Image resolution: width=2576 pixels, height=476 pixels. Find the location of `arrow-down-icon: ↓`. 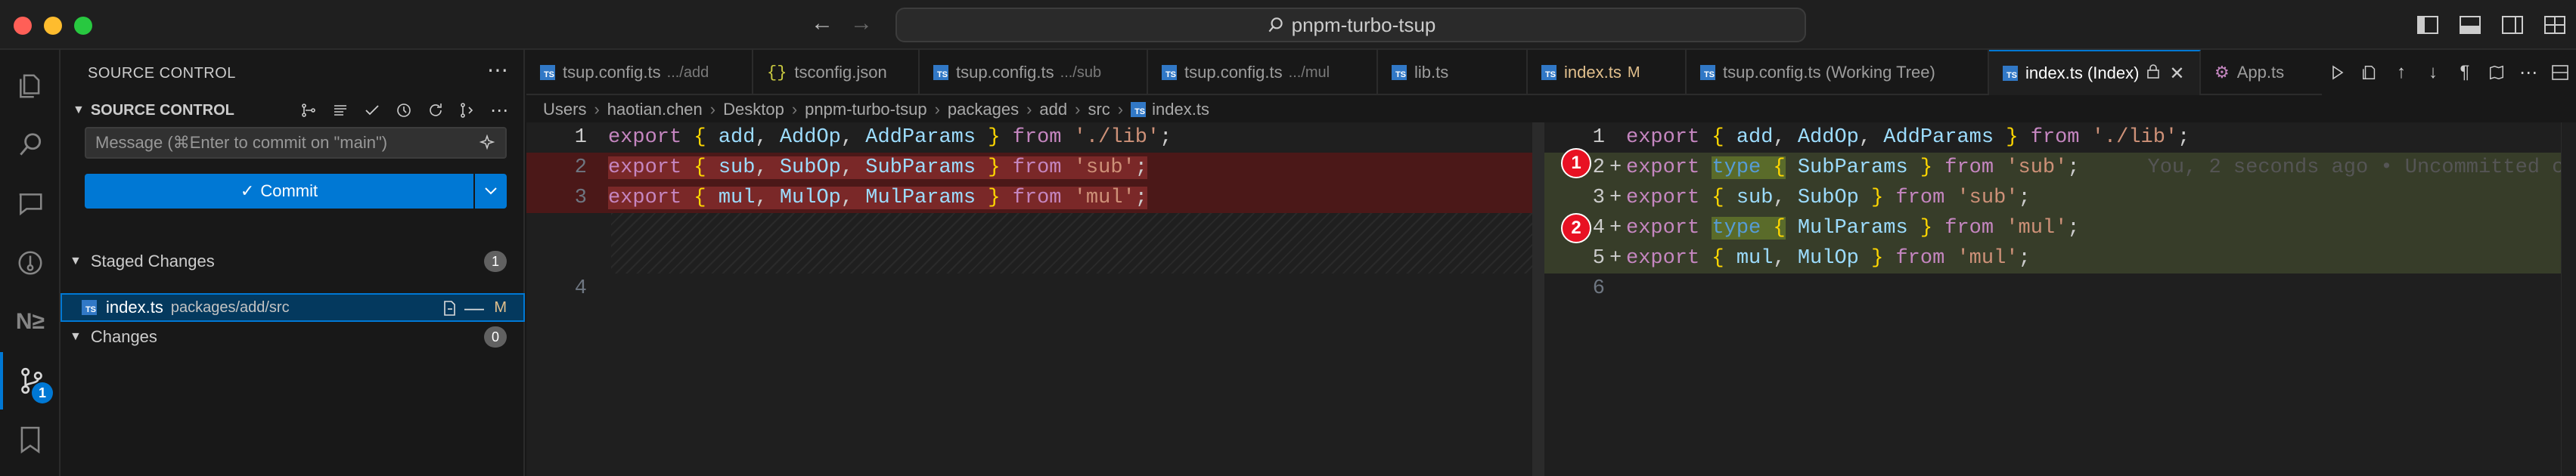

arrow-down-icon: ↓ is located at coordinates (2433, 72).